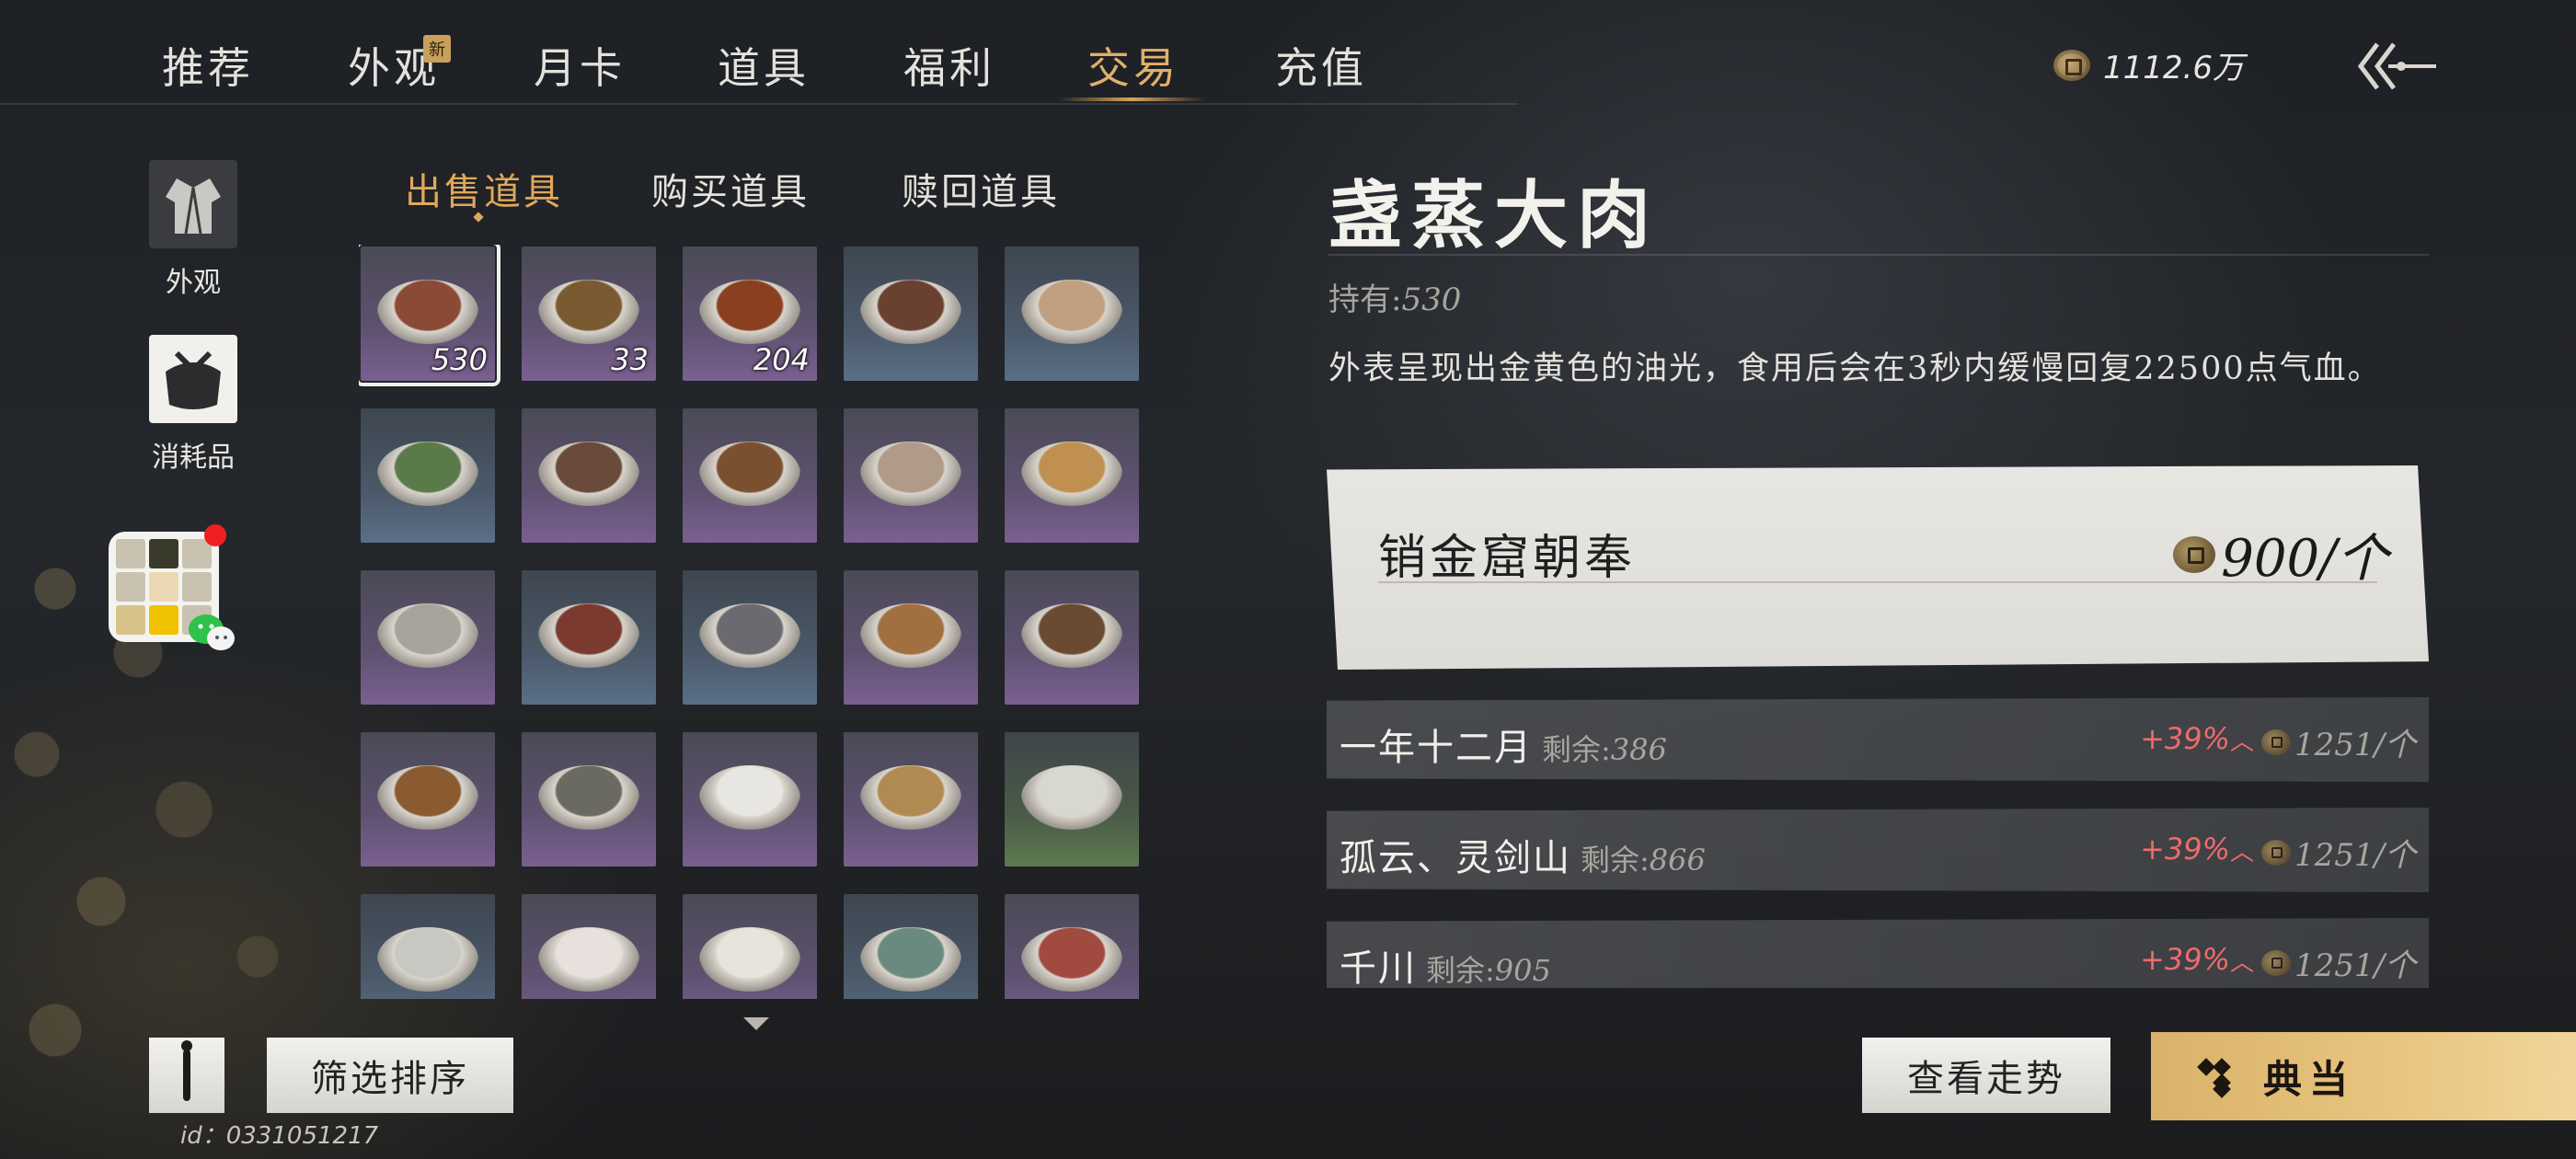 The height and width of the screenshot is (1159, 2576). Describe the element at coordinates (2173, 68) in the screenshot. I see `currency-amount: 1112.6万` at that location.